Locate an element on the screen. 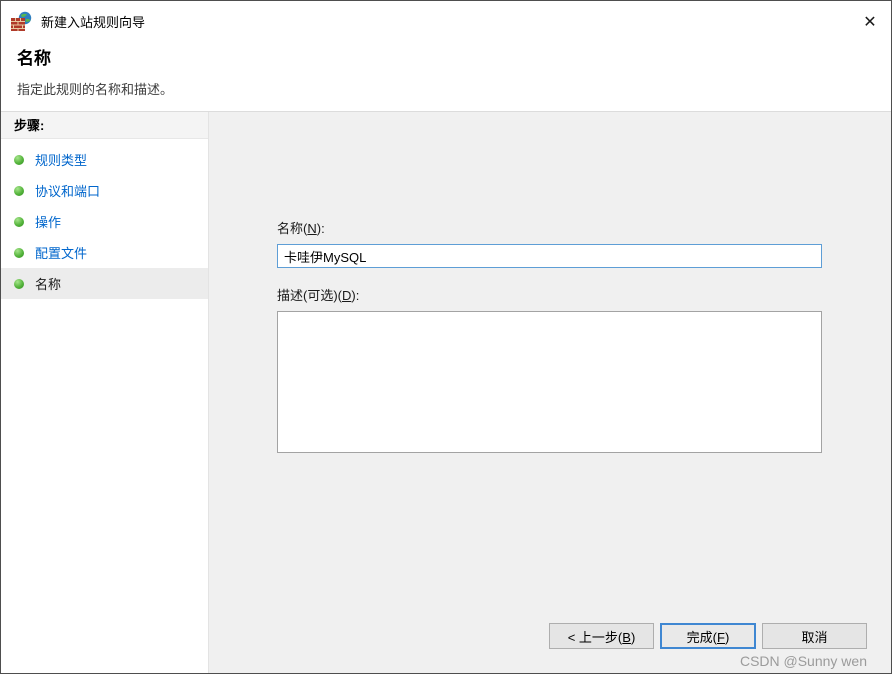 The height and width of the screenshot is (674, 892). step-label: 名称 is located at coordinates (48, 284).